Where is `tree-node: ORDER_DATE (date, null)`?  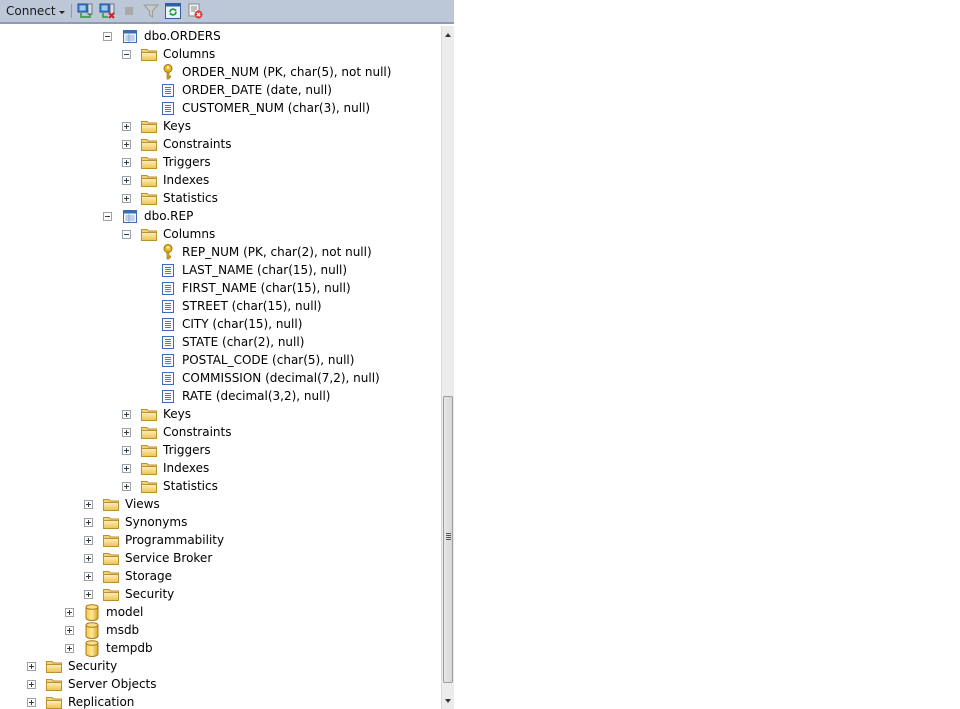 tree-node: ORDER_DATE (date, null) is located at coordinates (237, 90).